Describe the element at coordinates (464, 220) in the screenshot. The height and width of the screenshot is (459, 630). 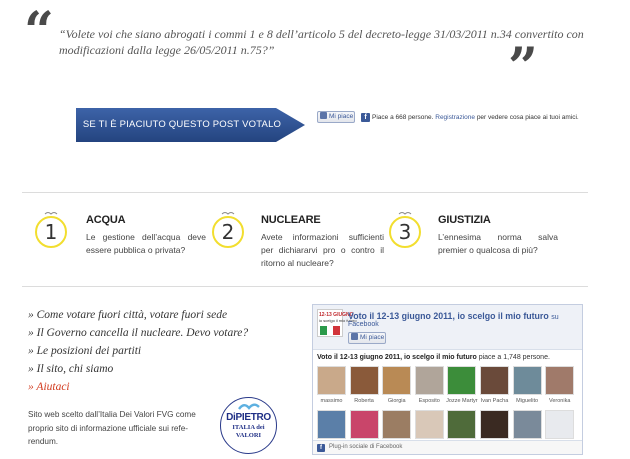
I see `topic-title-giustizia: GIUSTIZIA` at that location.